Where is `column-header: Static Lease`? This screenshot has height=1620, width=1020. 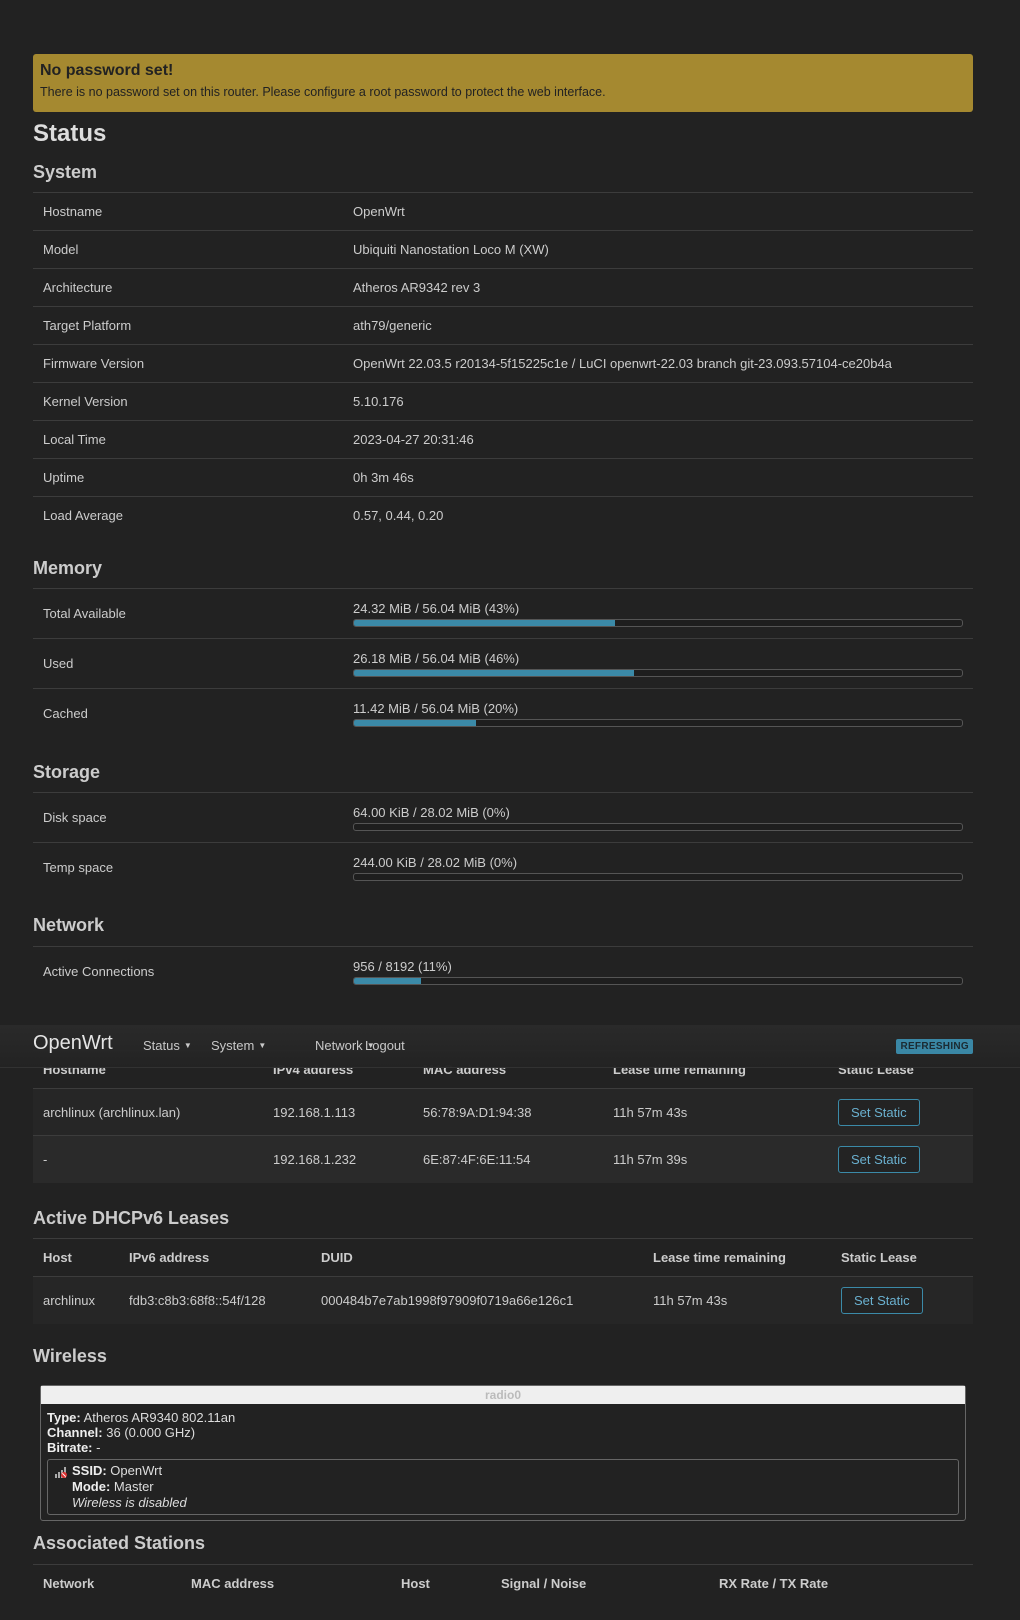
column-header: Static Lease is located at coordinates (902, 1257).